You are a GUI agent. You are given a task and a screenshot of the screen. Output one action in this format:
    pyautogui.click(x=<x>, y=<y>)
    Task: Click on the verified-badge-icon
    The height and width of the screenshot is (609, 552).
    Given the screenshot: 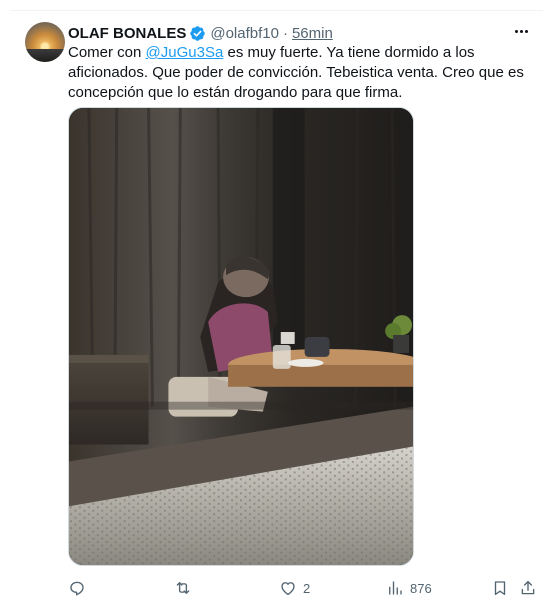 What is the action you would take?
    pyautogui.click(x=198, y=33)
    